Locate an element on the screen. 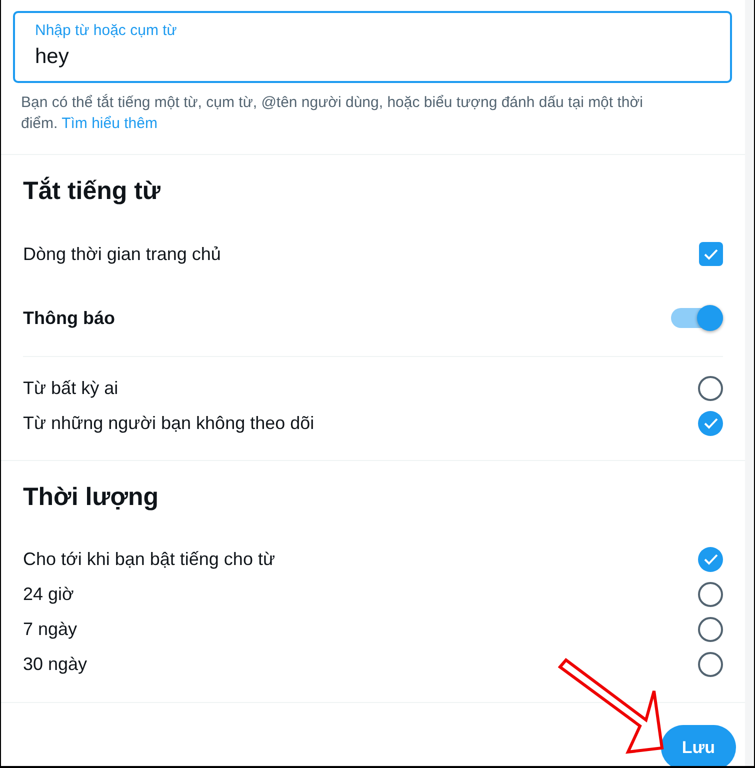  option-label: 7 ngày is located at coordinates (50, 629).